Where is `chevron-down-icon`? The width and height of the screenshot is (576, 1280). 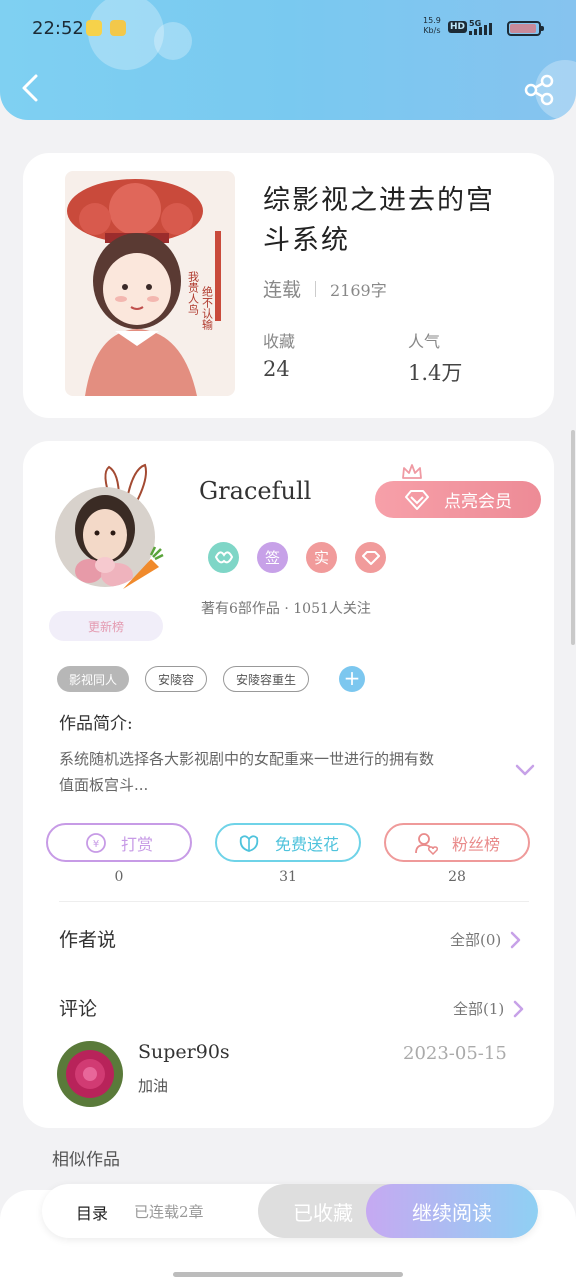
chevron-down-icon is located at coordinates (525, 770).